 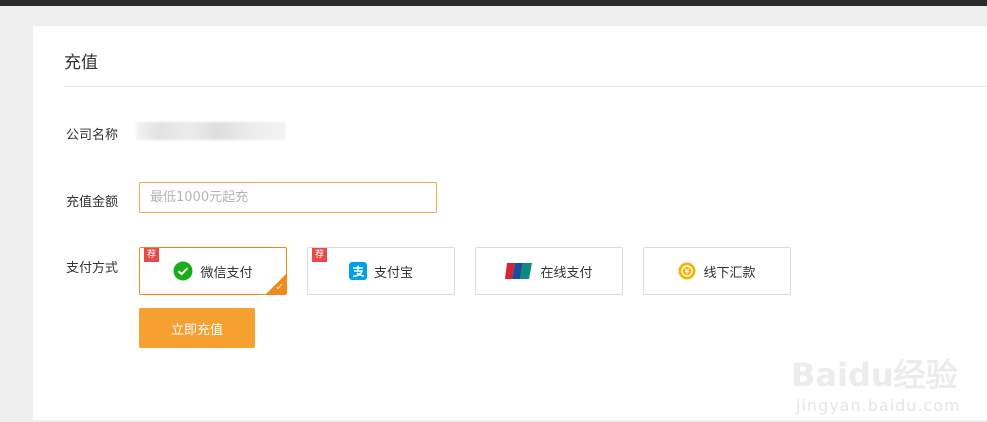 What do you see at coordinates (729, 273) in the screenshot?
I see `payment-option-label: 线下汇款` at bounding box center [729, 273].